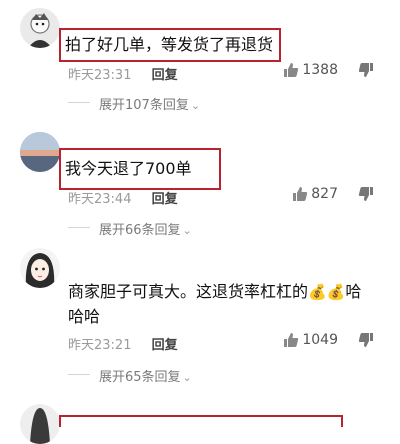 This screenshot has width=400, height=444. I want to click on like-button: 1049, so click(310, 340).